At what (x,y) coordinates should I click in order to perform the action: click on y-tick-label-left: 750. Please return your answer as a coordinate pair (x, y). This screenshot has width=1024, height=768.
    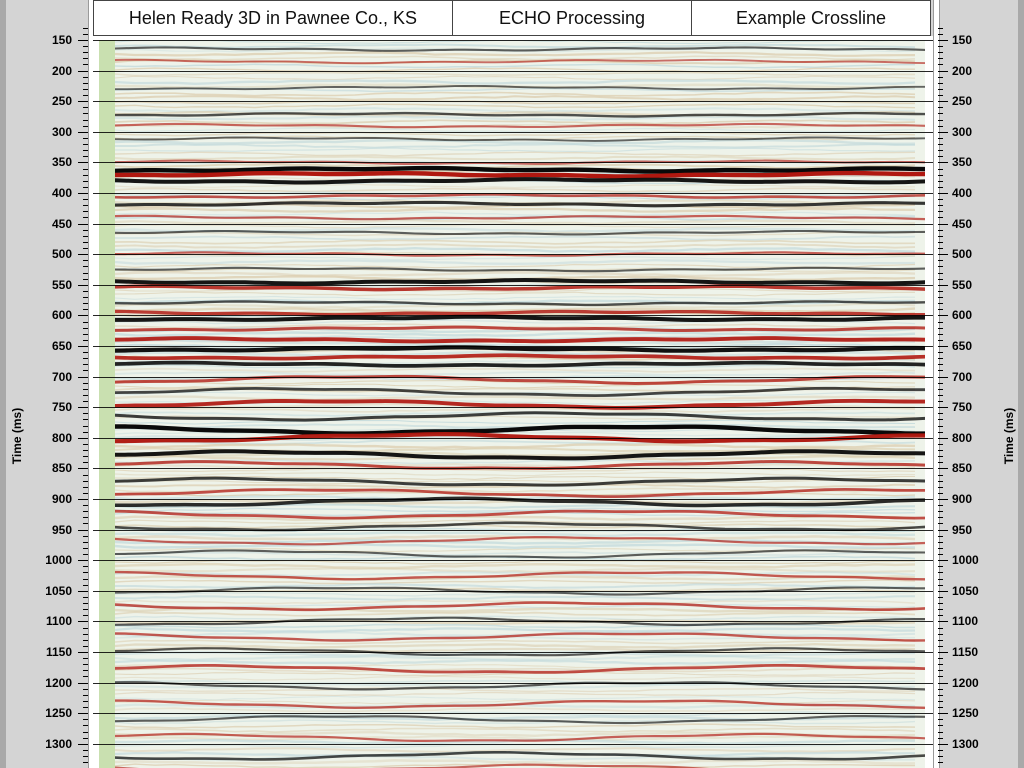
    Looking at the image, I should click on (61, 407).